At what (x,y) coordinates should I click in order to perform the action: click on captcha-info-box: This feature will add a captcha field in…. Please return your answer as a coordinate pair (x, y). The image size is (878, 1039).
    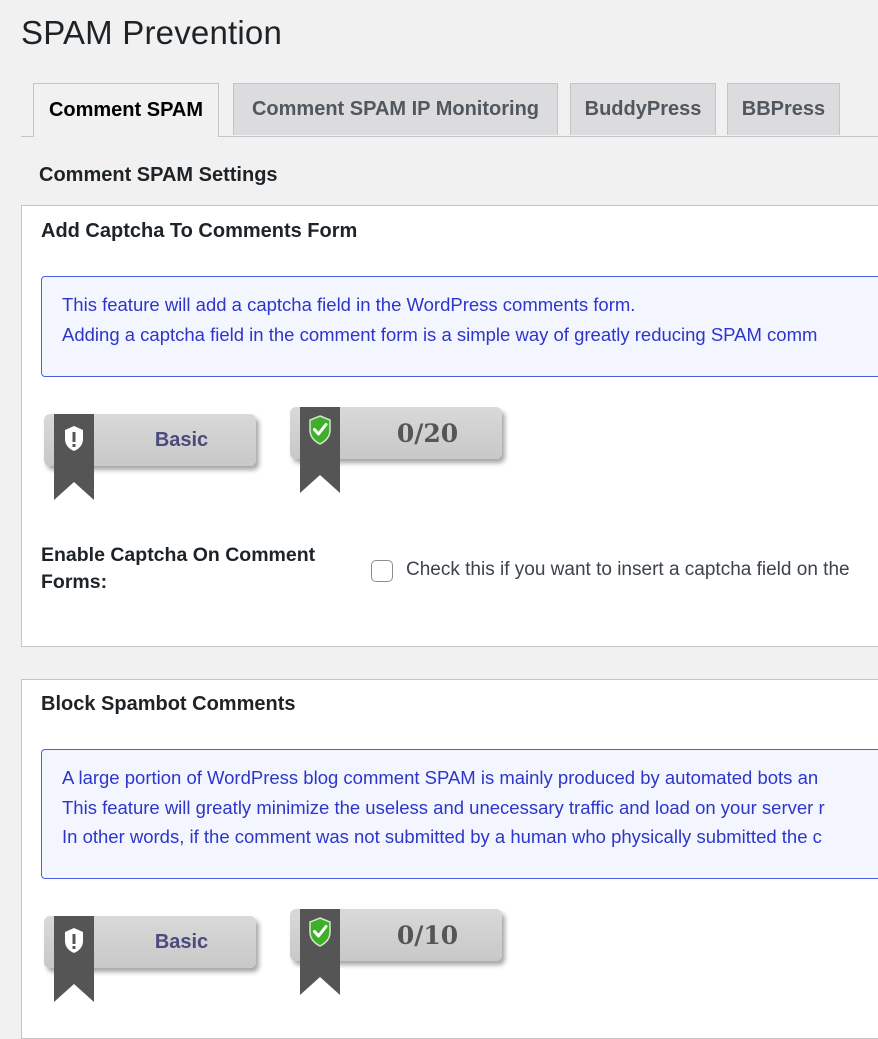
    Looking at the image, I should click on (459, 326).